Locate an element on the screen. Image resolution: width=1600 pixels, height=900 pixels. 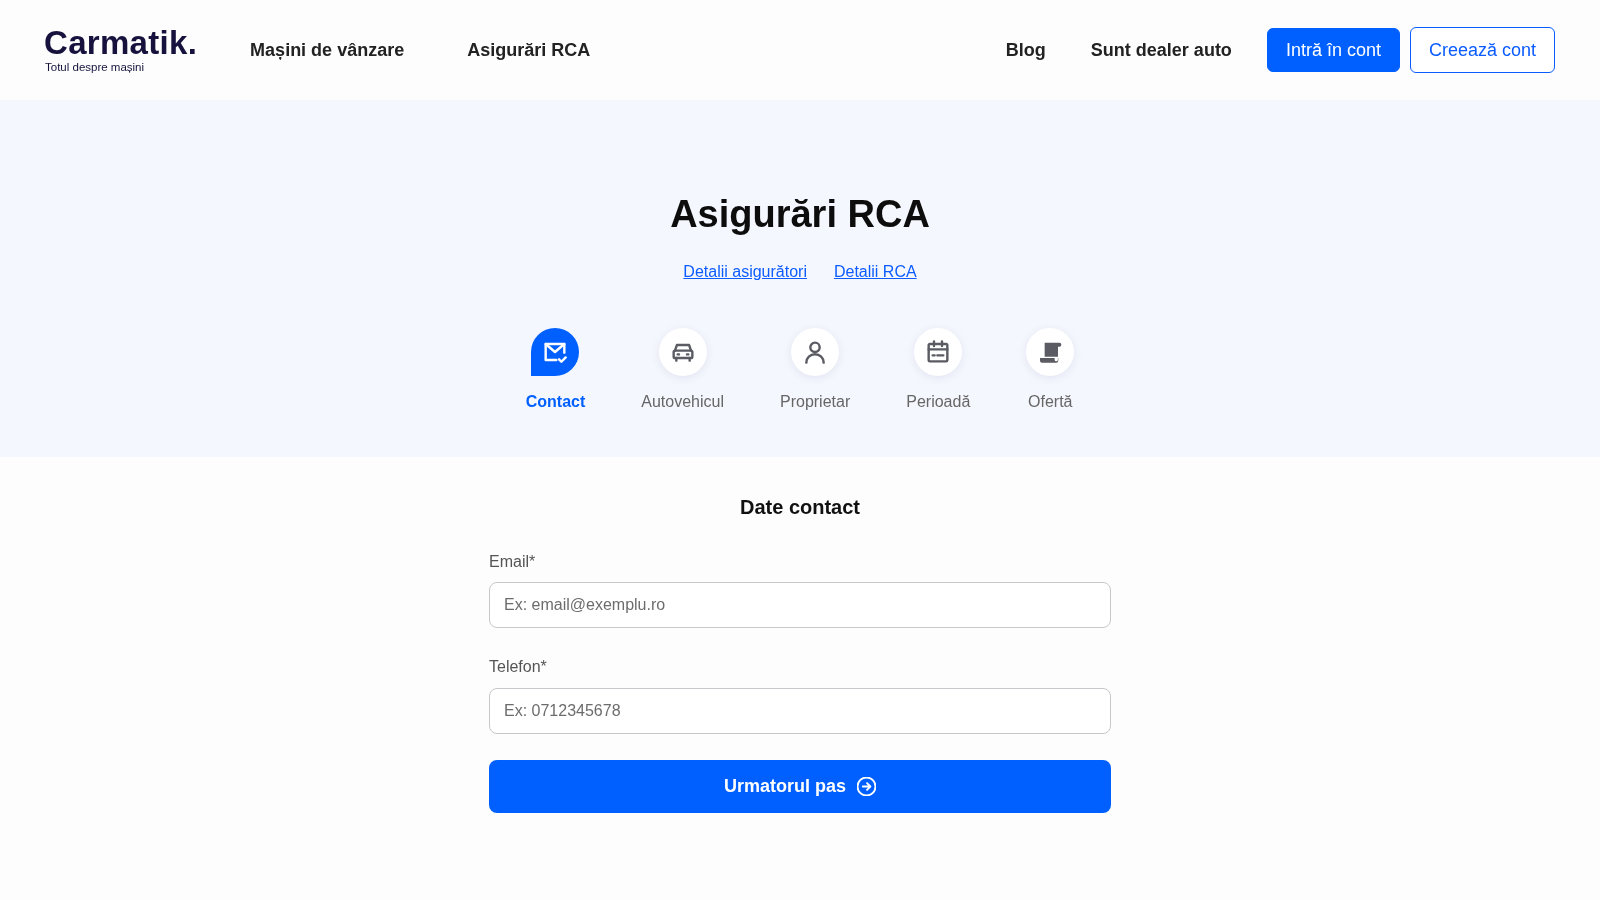
text-link: Detalii RCA is located at coordinates (875, 271).